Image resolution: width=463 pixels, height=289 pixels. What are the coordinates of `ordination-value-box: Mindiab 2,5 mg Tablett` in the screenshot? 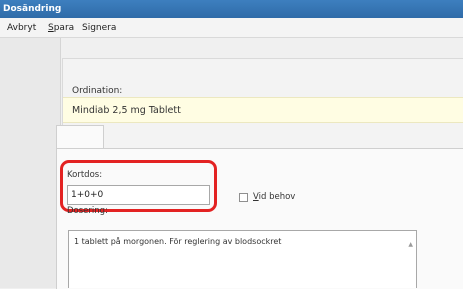 It's located at (263, 110).